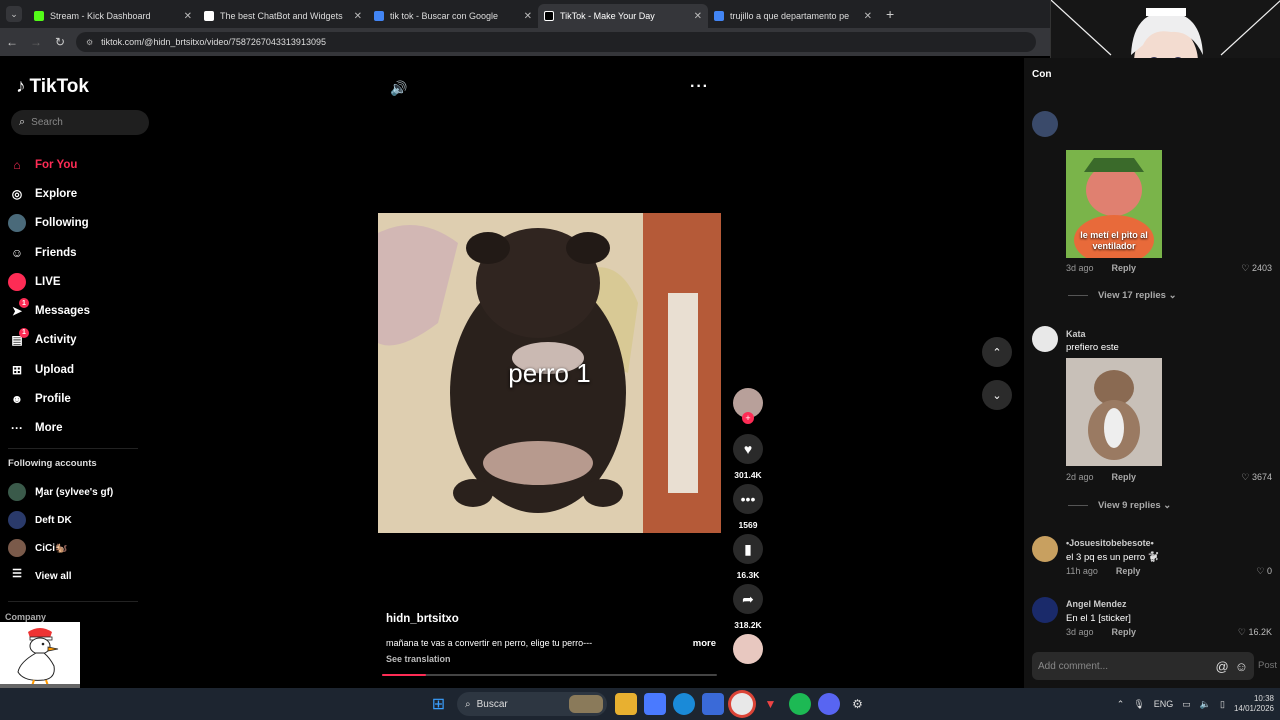 This screenshot has height=720, width=1280. I want to click on emoji-icon: ☺, so click(1241, 666).